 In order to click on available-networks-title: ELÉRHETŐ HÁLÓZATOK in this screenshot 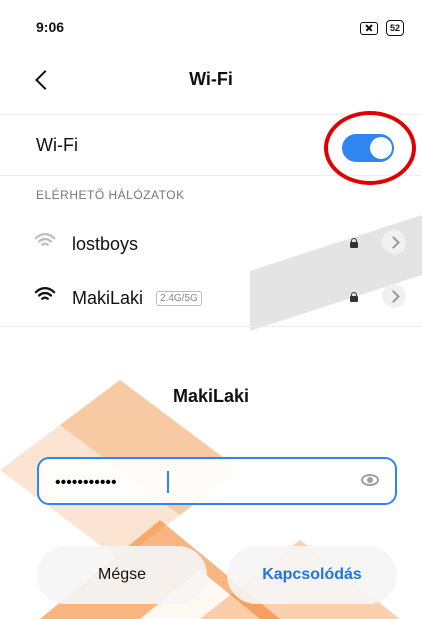, I will do `click(110, 195)`.